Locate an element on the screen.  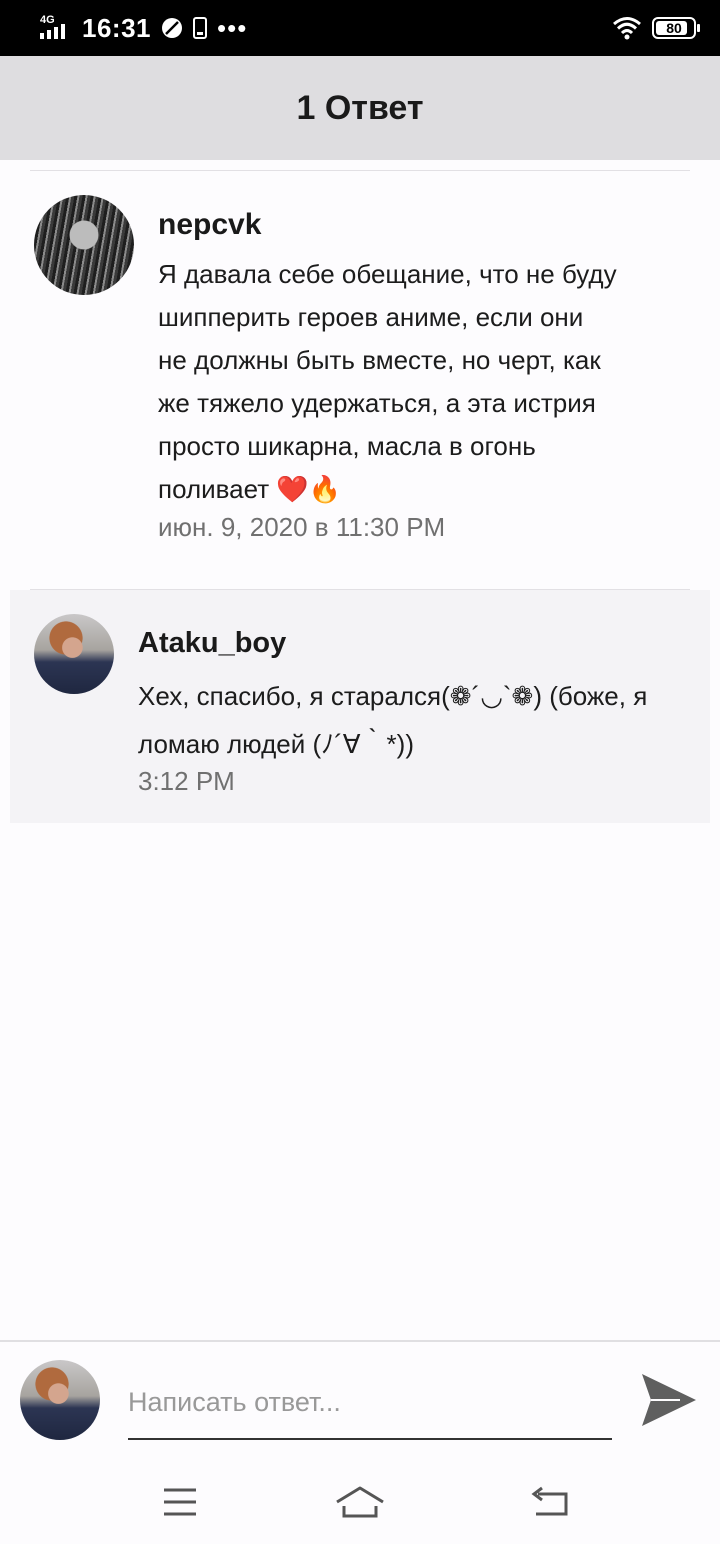
clock: 16:31 is located at coordinates (116, 27).